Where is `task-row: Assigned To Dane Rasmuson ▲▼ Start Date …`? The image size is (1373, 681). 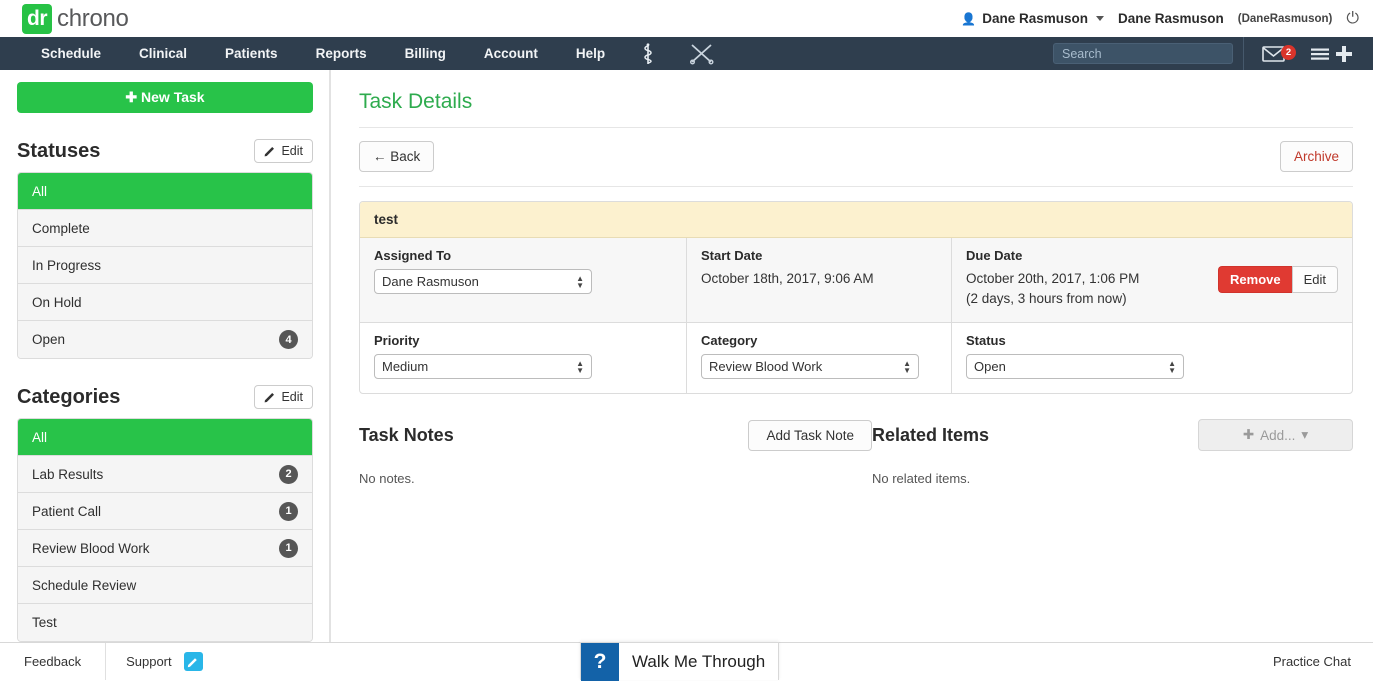 task-row: Assigned To Dane Rasmuson ▲▼ Start Date … is located at coordinates (856, 280).